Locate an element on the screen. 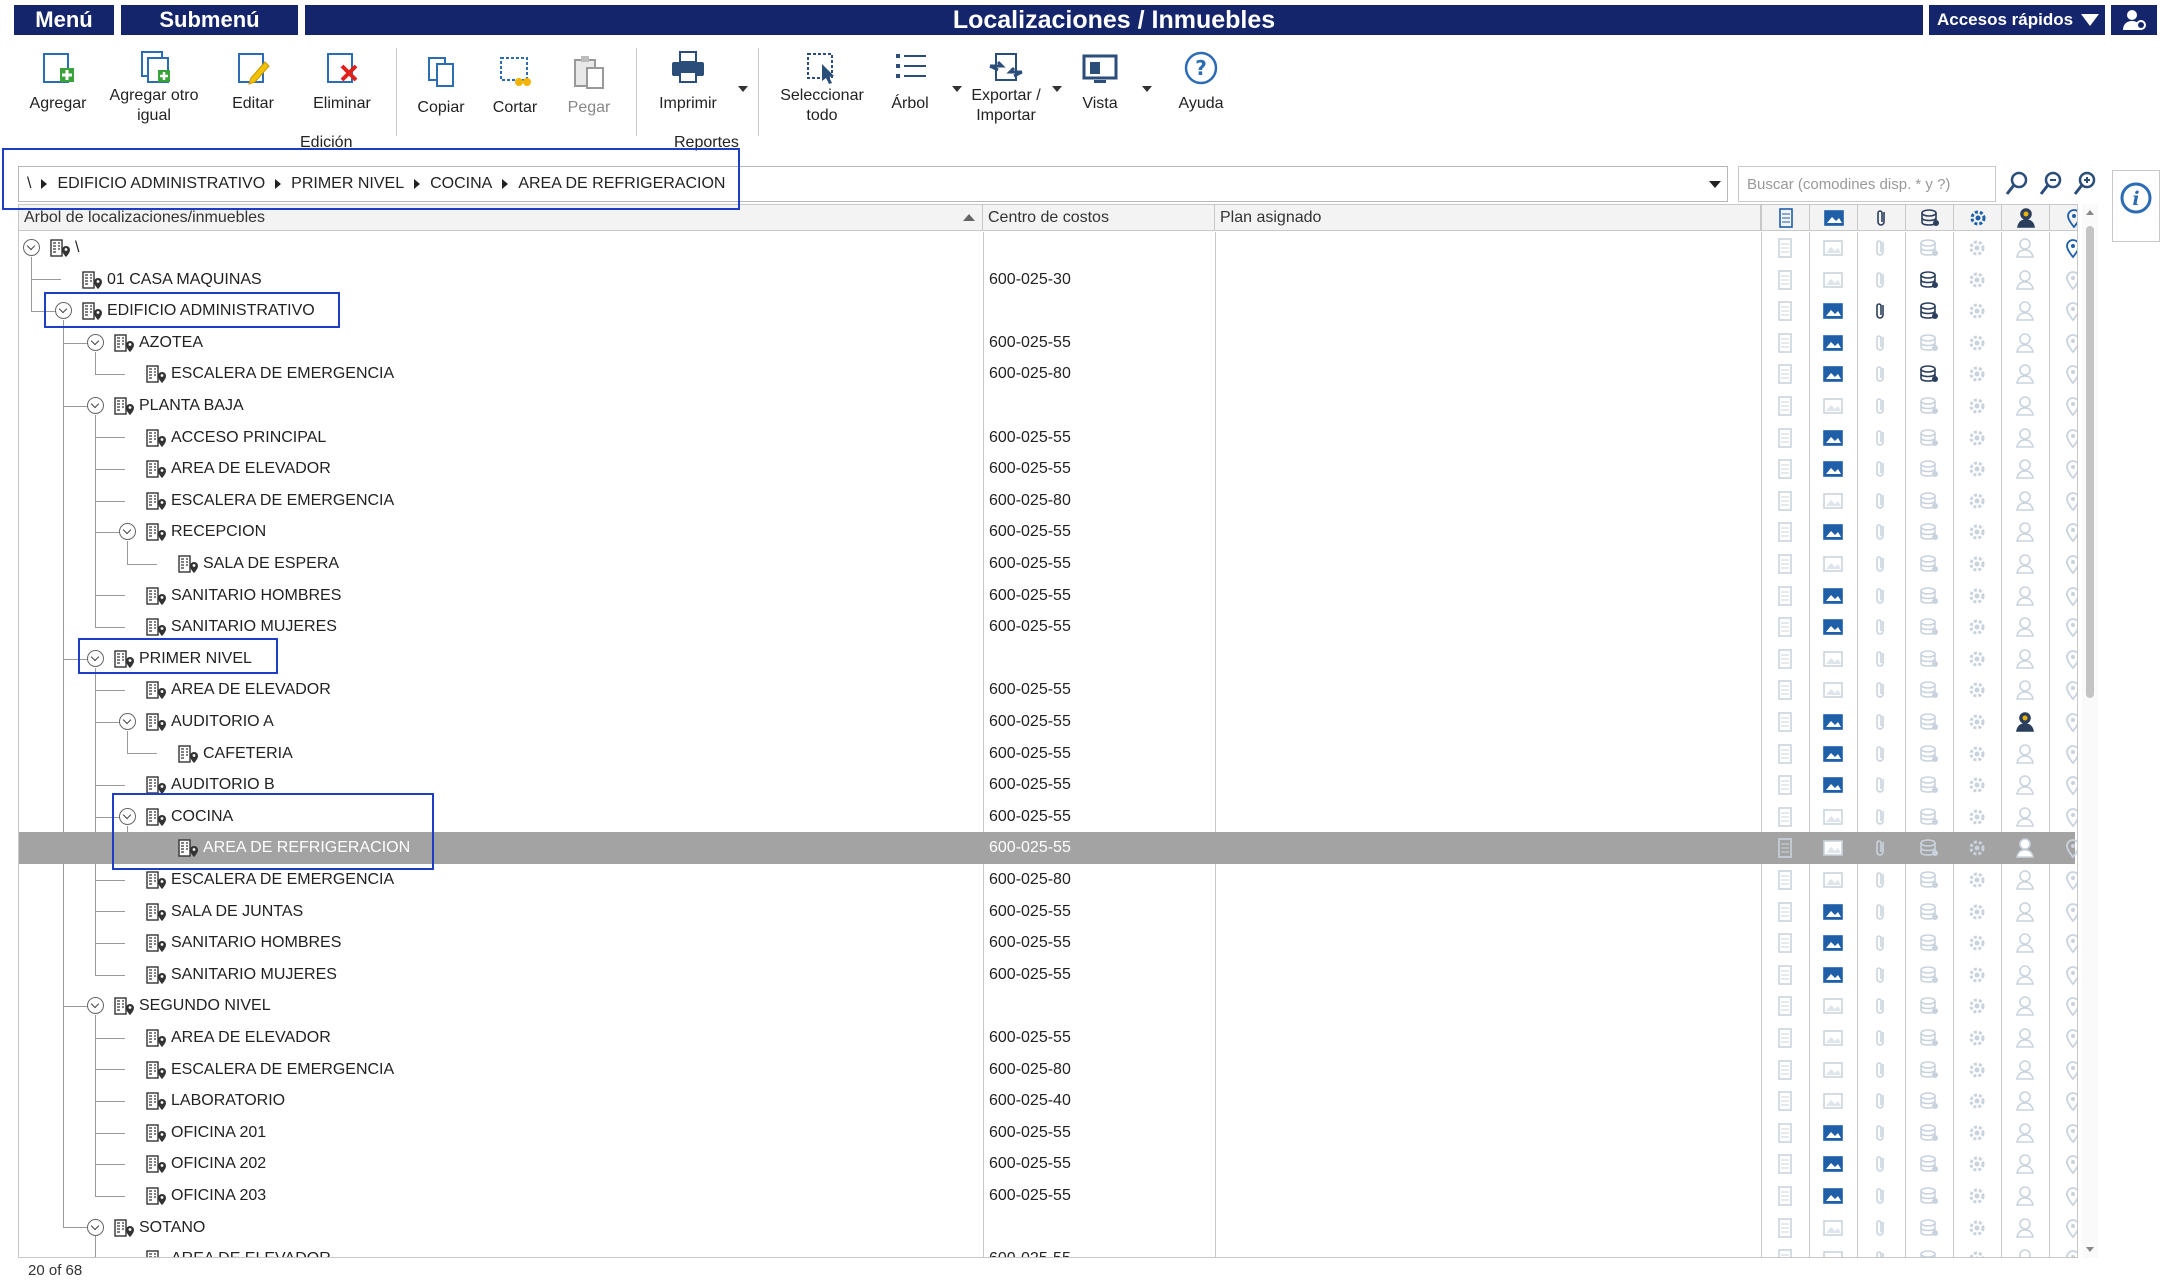  column-header-cost-center: Centro de costos is located at coordinates (1099, 218).